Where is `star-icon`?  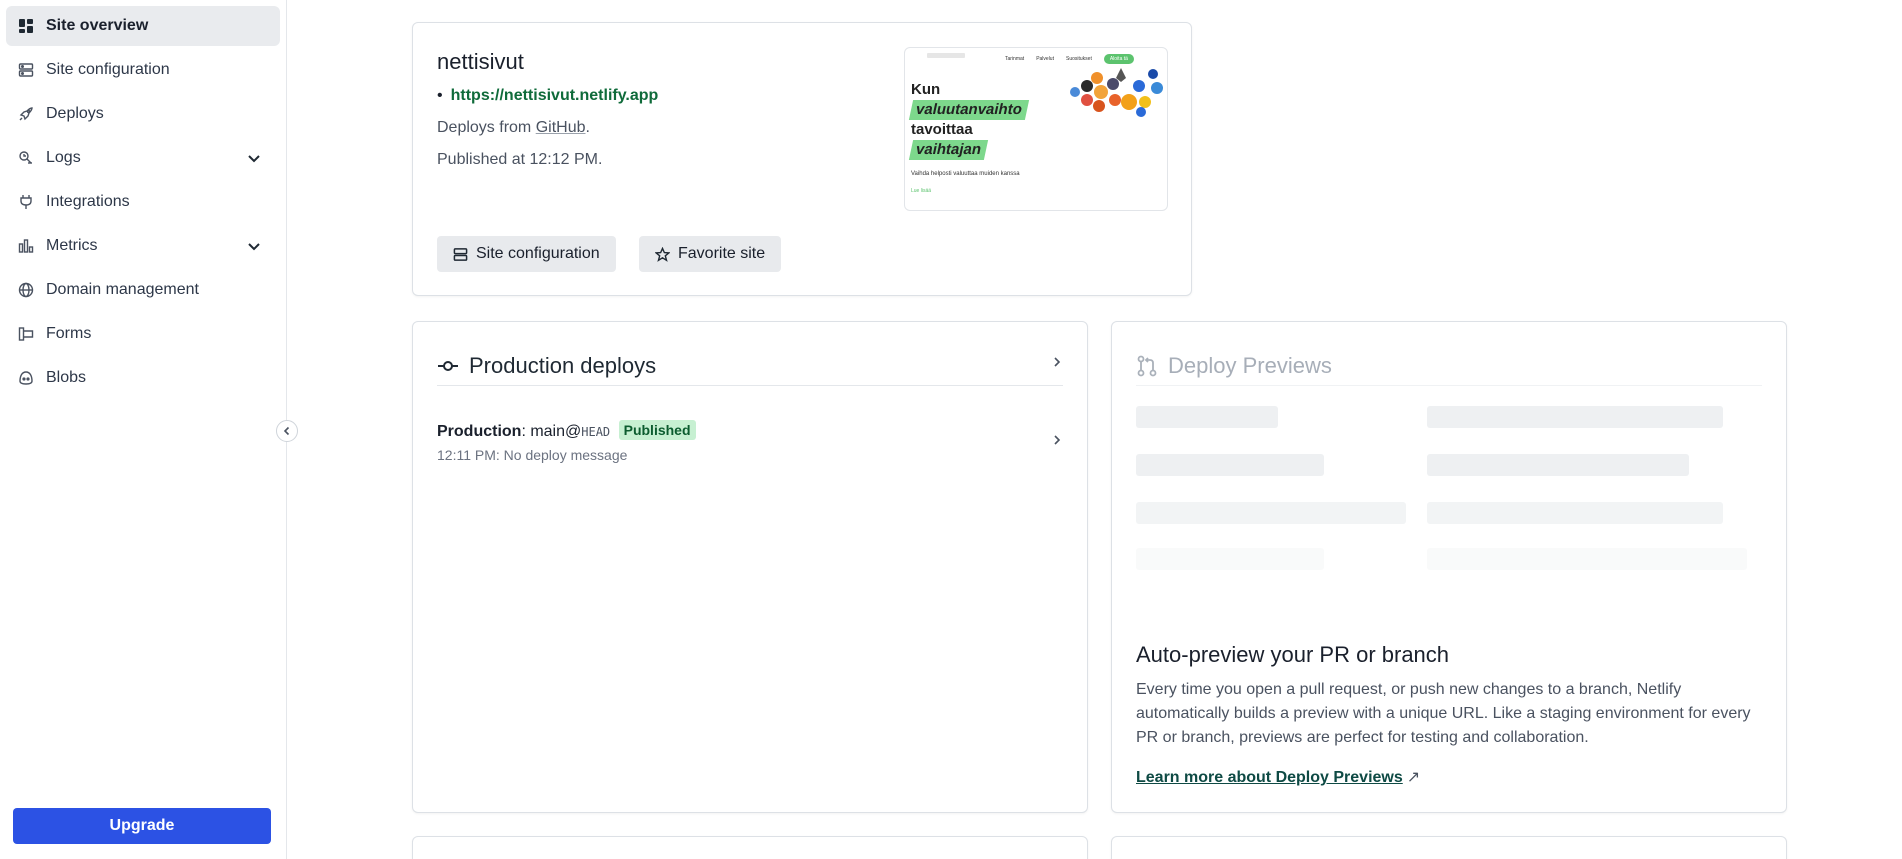
star-icon is located at coordinates (662, 254).